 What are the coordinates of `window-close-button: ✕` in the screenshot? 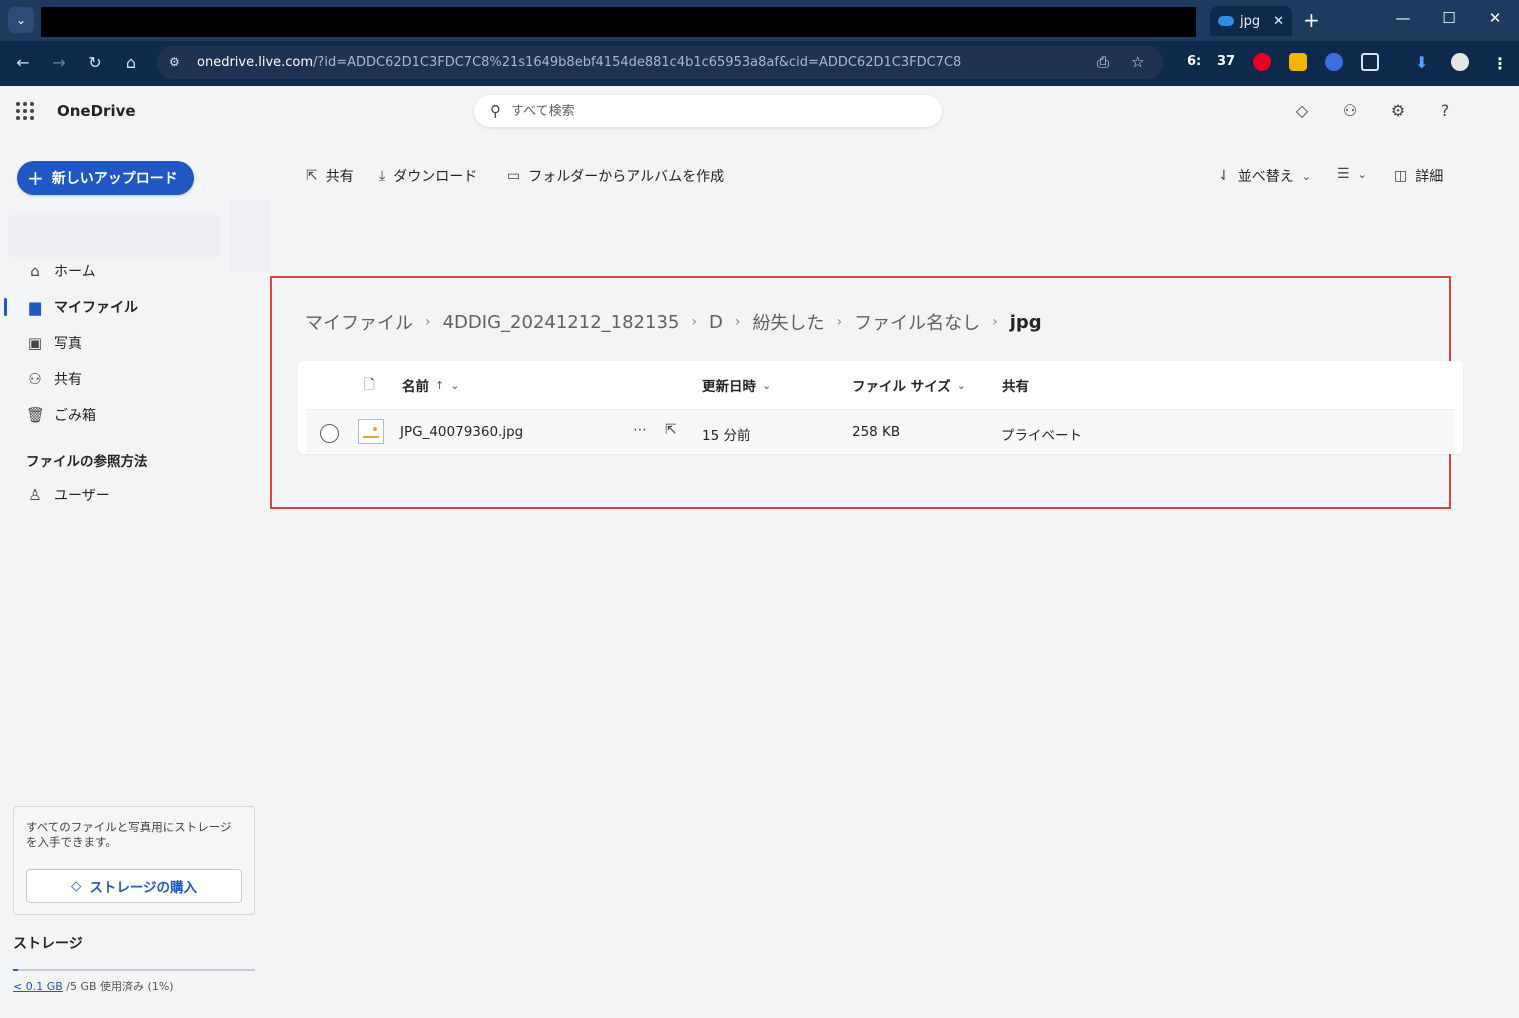 It's located at (1495, 18).